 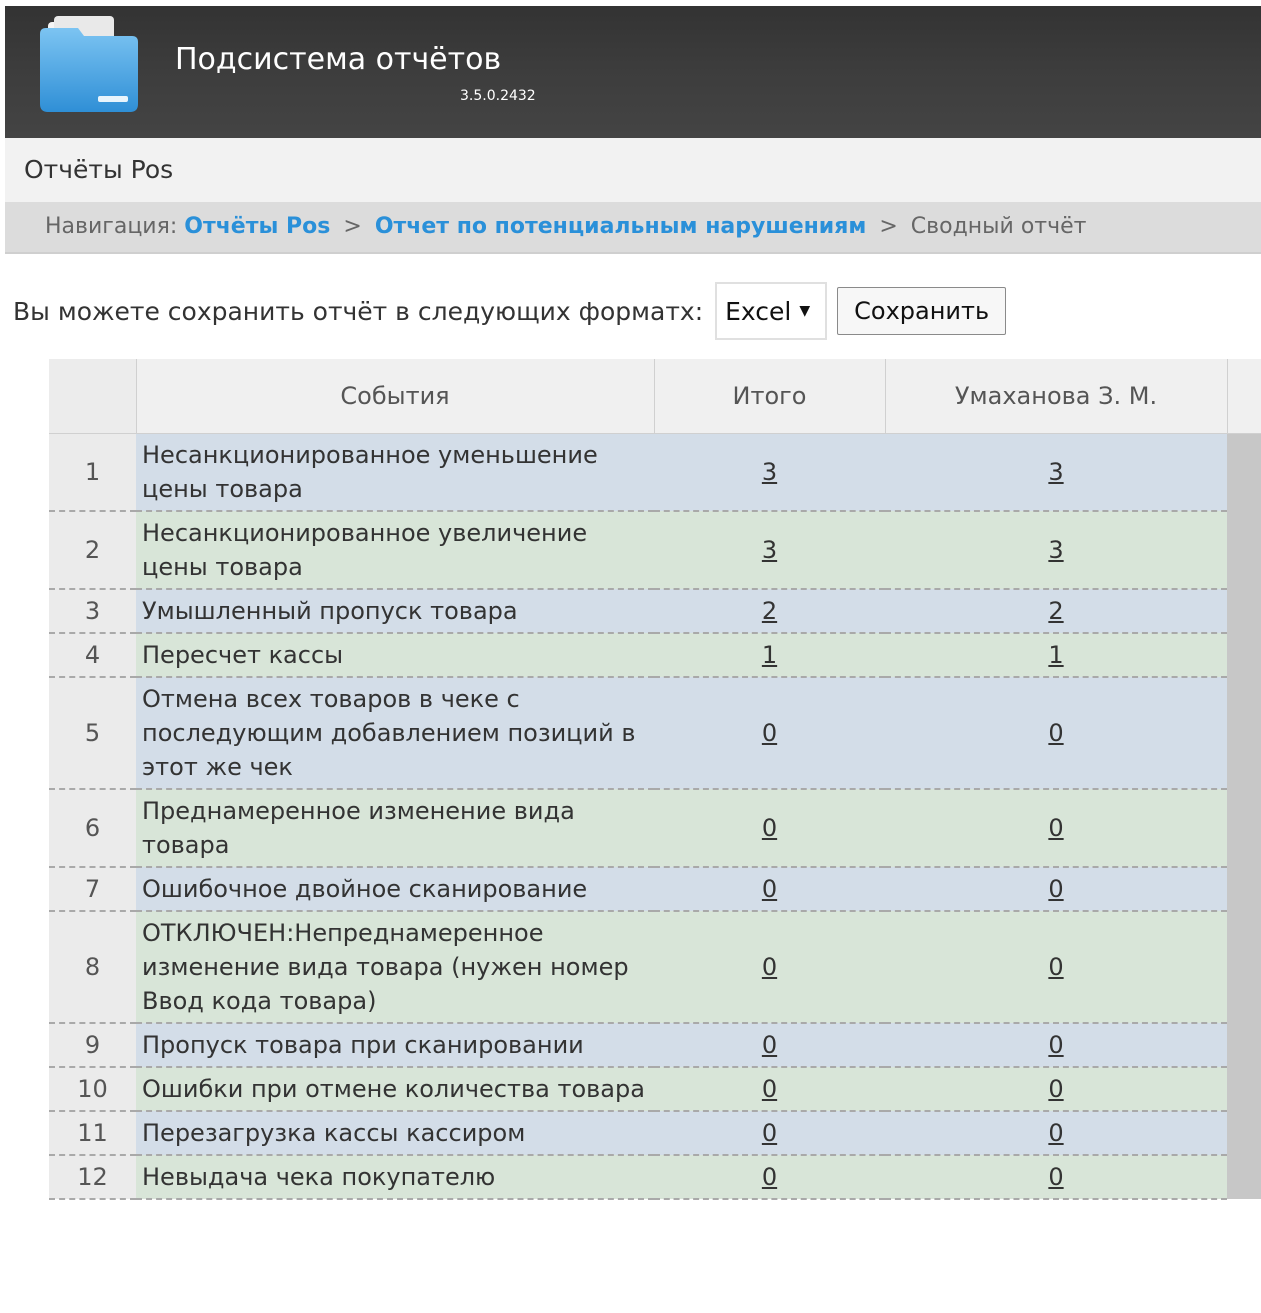 I want to click on total-cell: 2, so click(x=769, y=611).